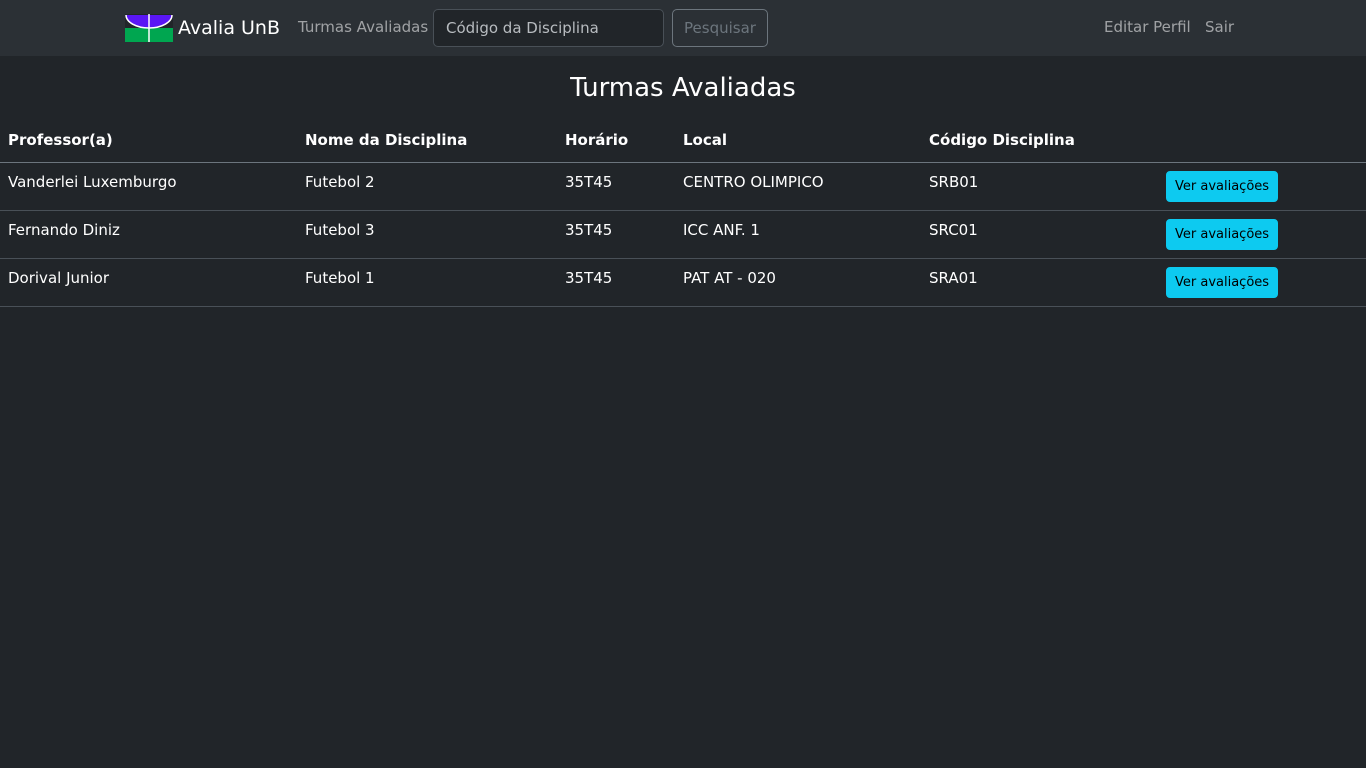 This screenshot has width=1366, height=768. I want to click on nav-turmas-avaliadas: Turmas Avaliadas, so click(363, 27).